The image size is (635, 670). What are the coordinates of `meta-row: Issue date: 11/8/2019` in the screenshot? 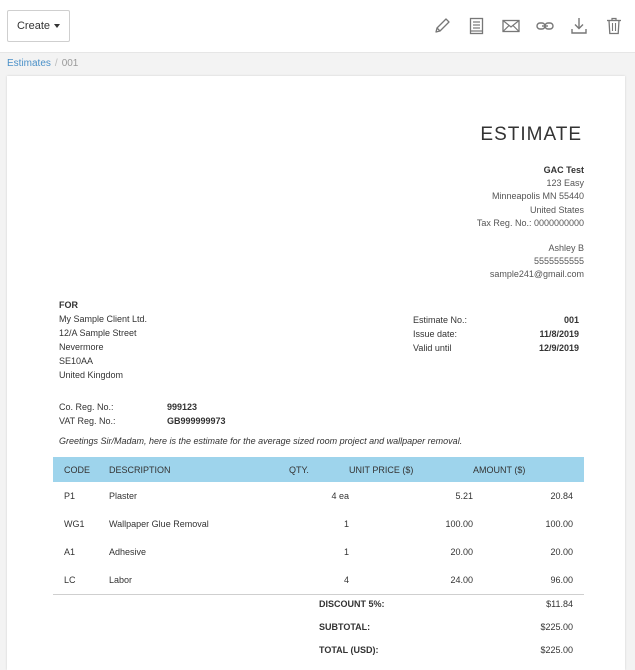 It's located at (496, 334).